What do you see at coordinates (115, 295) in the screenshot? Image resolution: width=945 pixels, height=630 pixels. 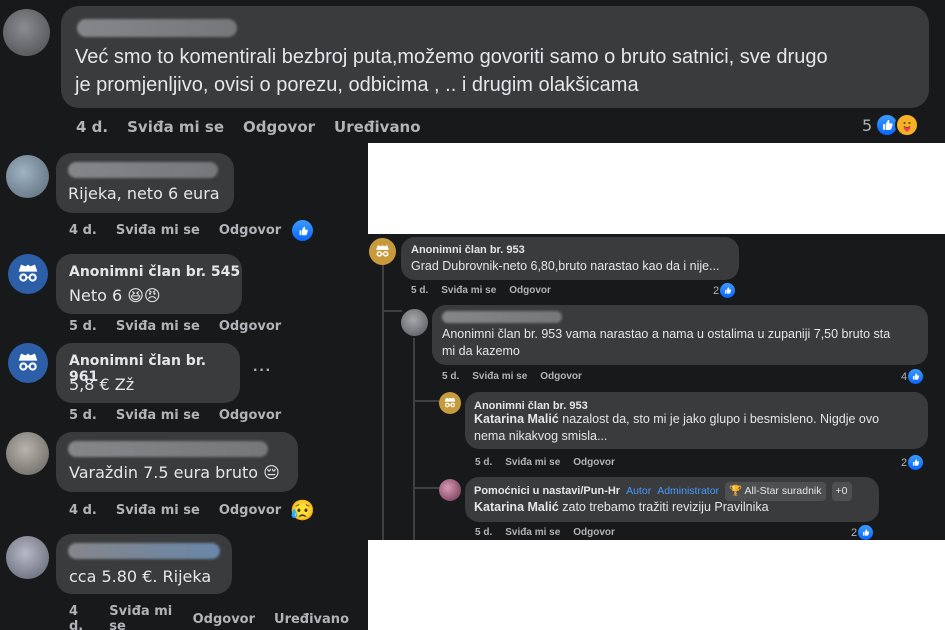 I see `comment-text: Neto 6 😆😠` at bounding box center [115, 295].